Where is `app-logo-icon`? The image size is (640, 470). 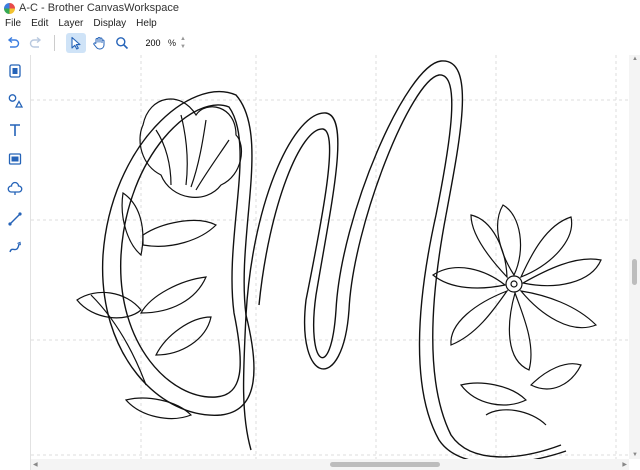 app-logo-icon is located at coordinates (9, 8).